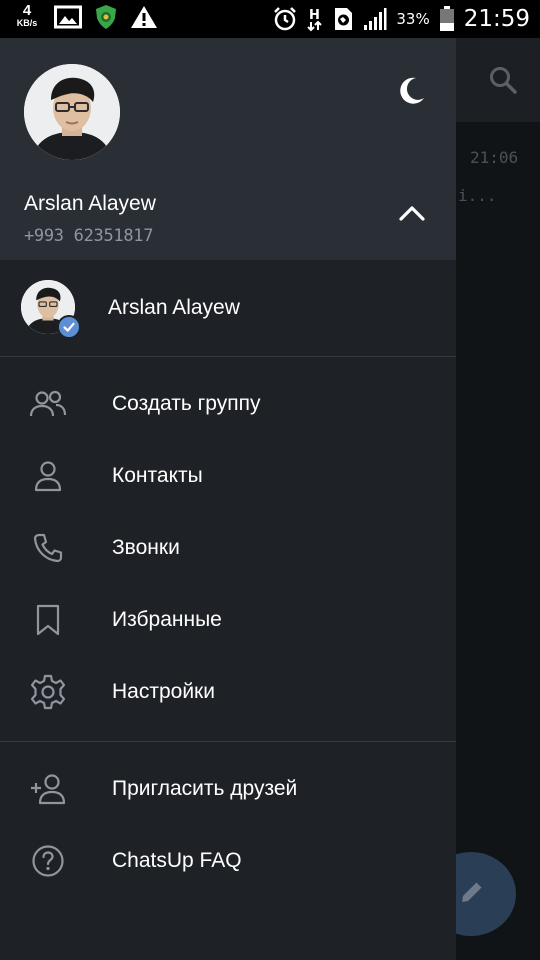 This screenshot has height=960, width=540. Describe the element at coordinates (27, 23) in the screenshot. I see `network-speed-unit: KB/s` at that location.